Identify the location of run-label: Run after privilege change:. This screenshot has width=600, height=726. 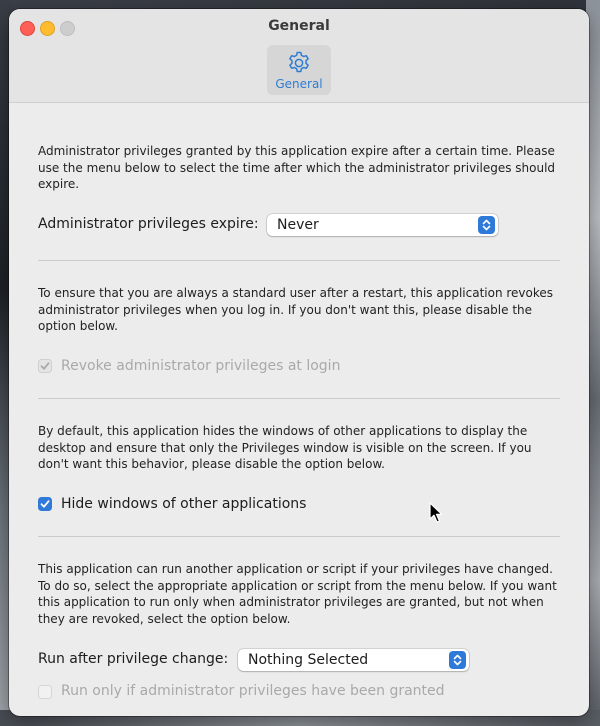
(133, 659).